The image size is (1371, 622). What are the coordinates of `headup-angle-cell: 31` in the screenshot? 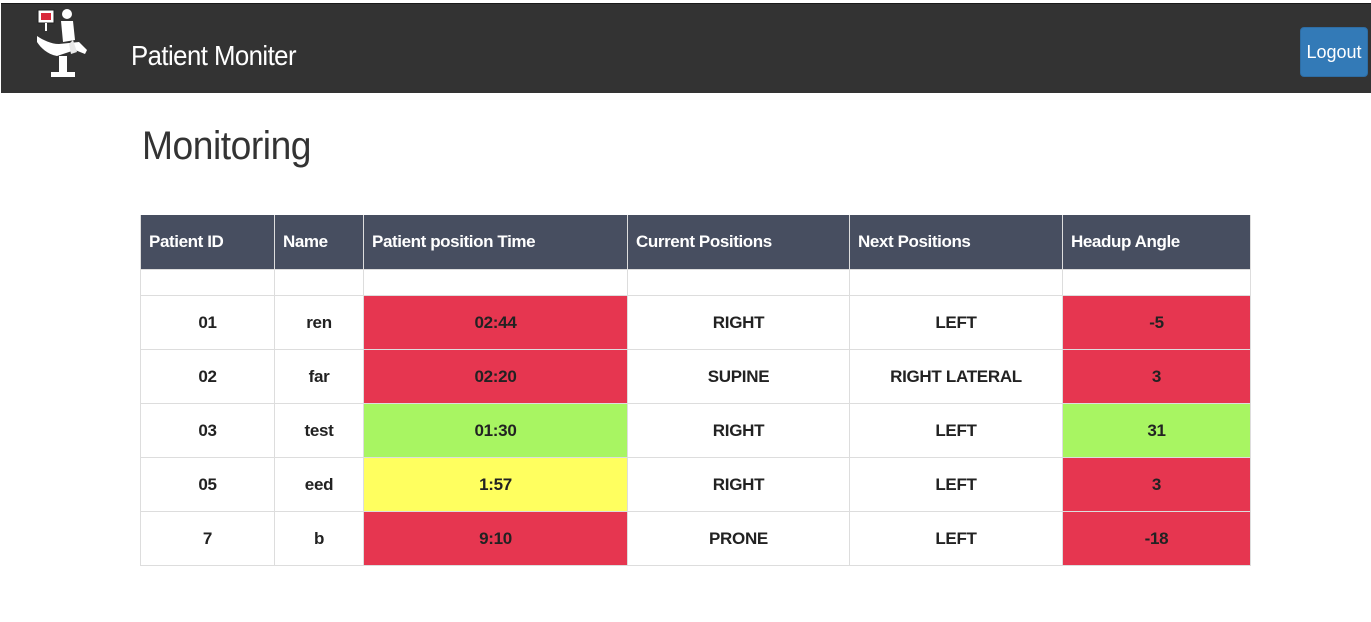 It's located at (1156, 430).